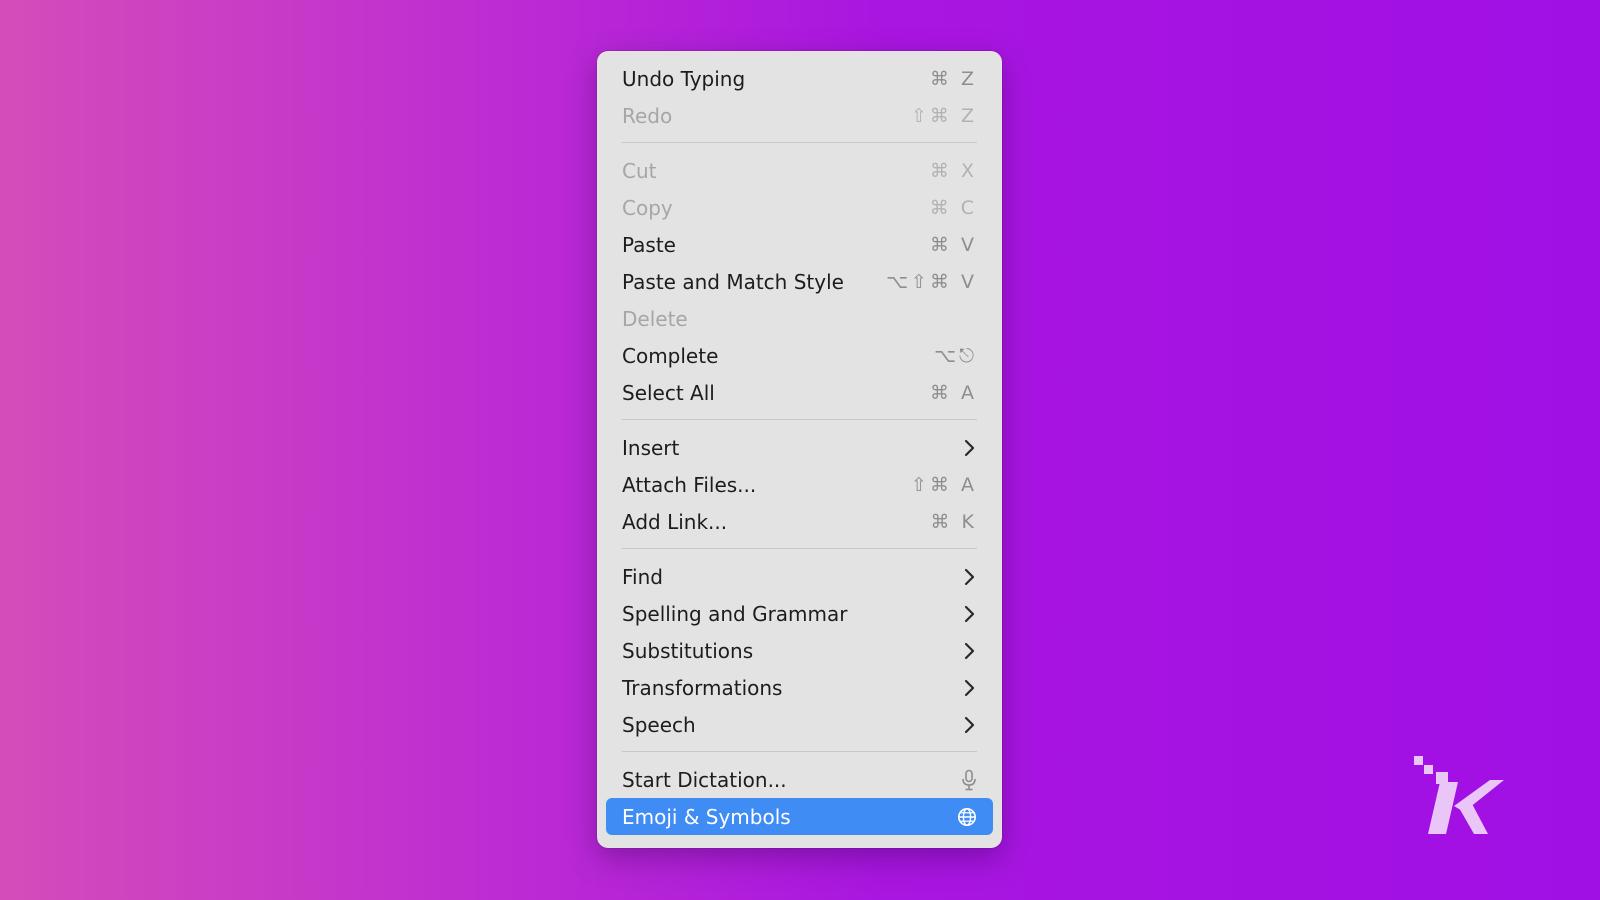  Describe the element at coordinates (668, 392) in the screenshot. I see `menu-item-label: Select All` at that location.